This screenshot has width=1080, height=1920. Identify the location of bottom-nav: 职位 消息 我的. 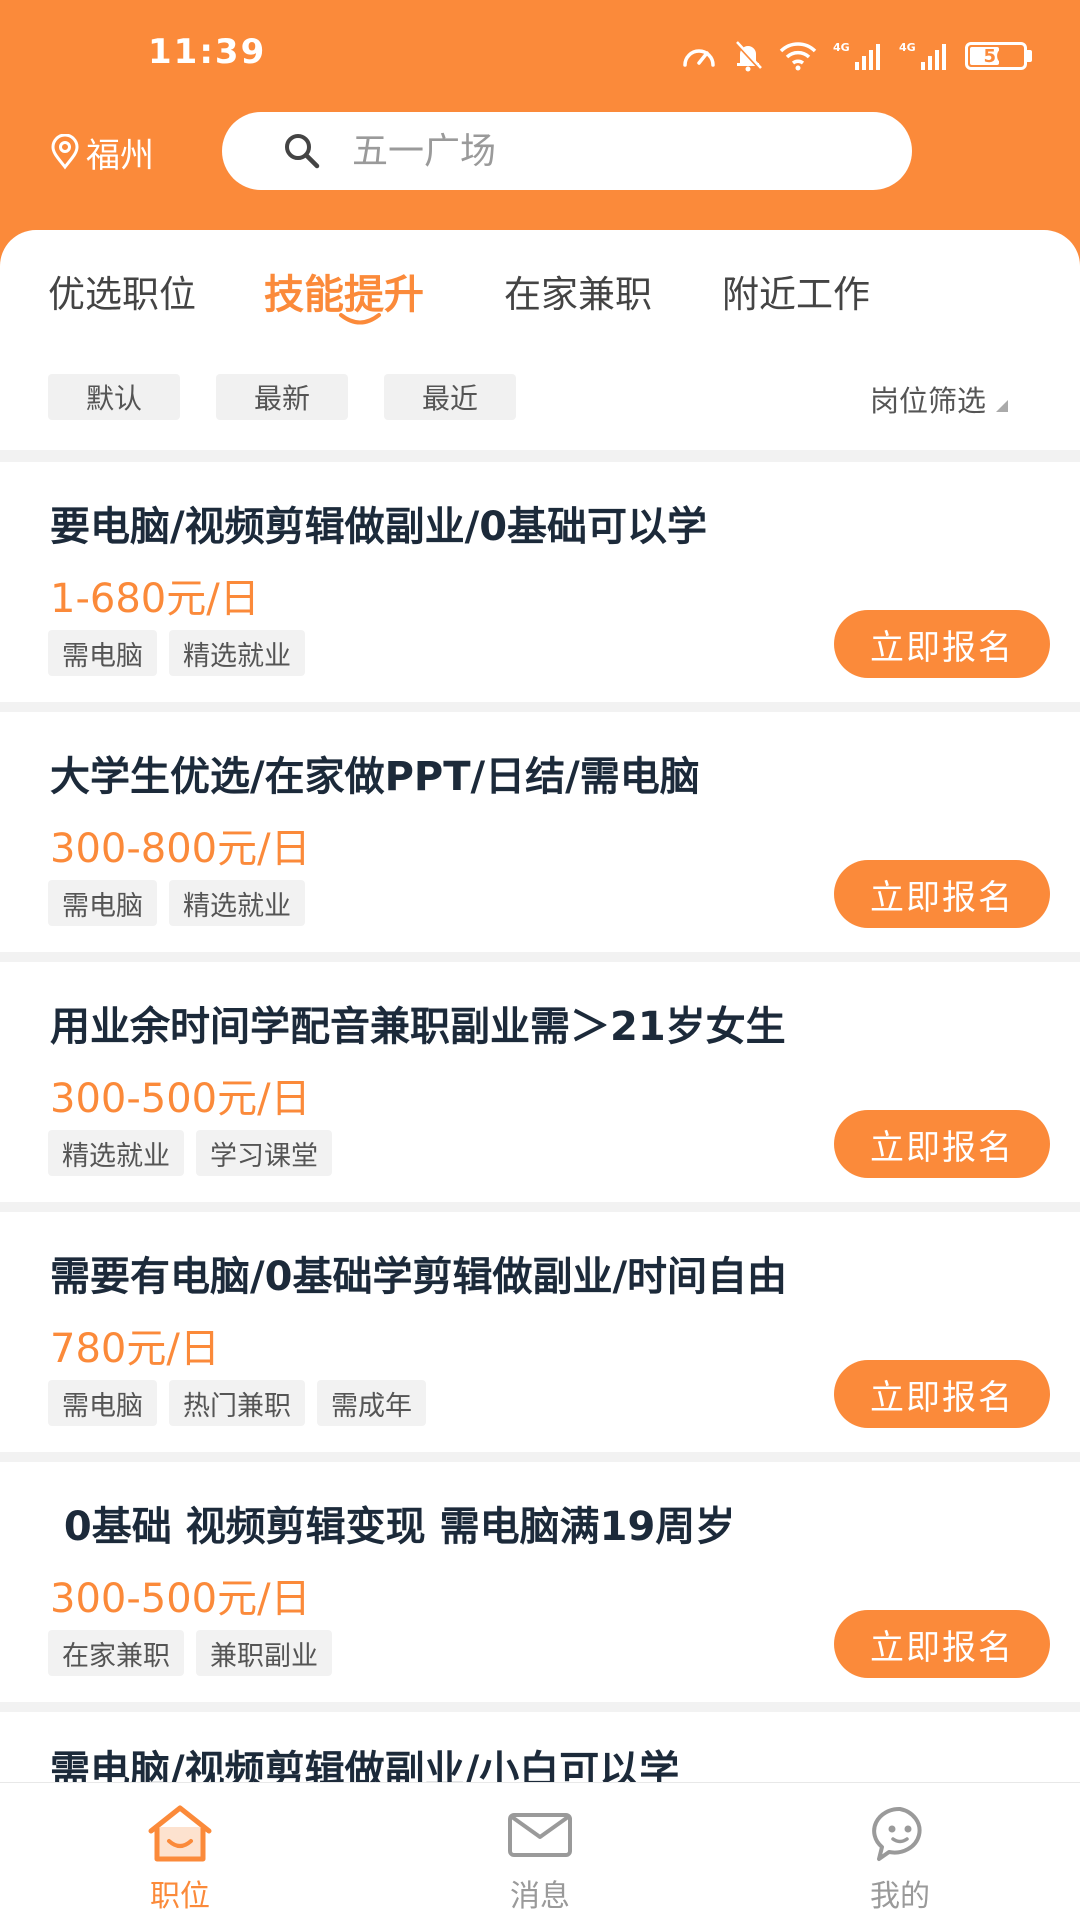
(540, 1851).